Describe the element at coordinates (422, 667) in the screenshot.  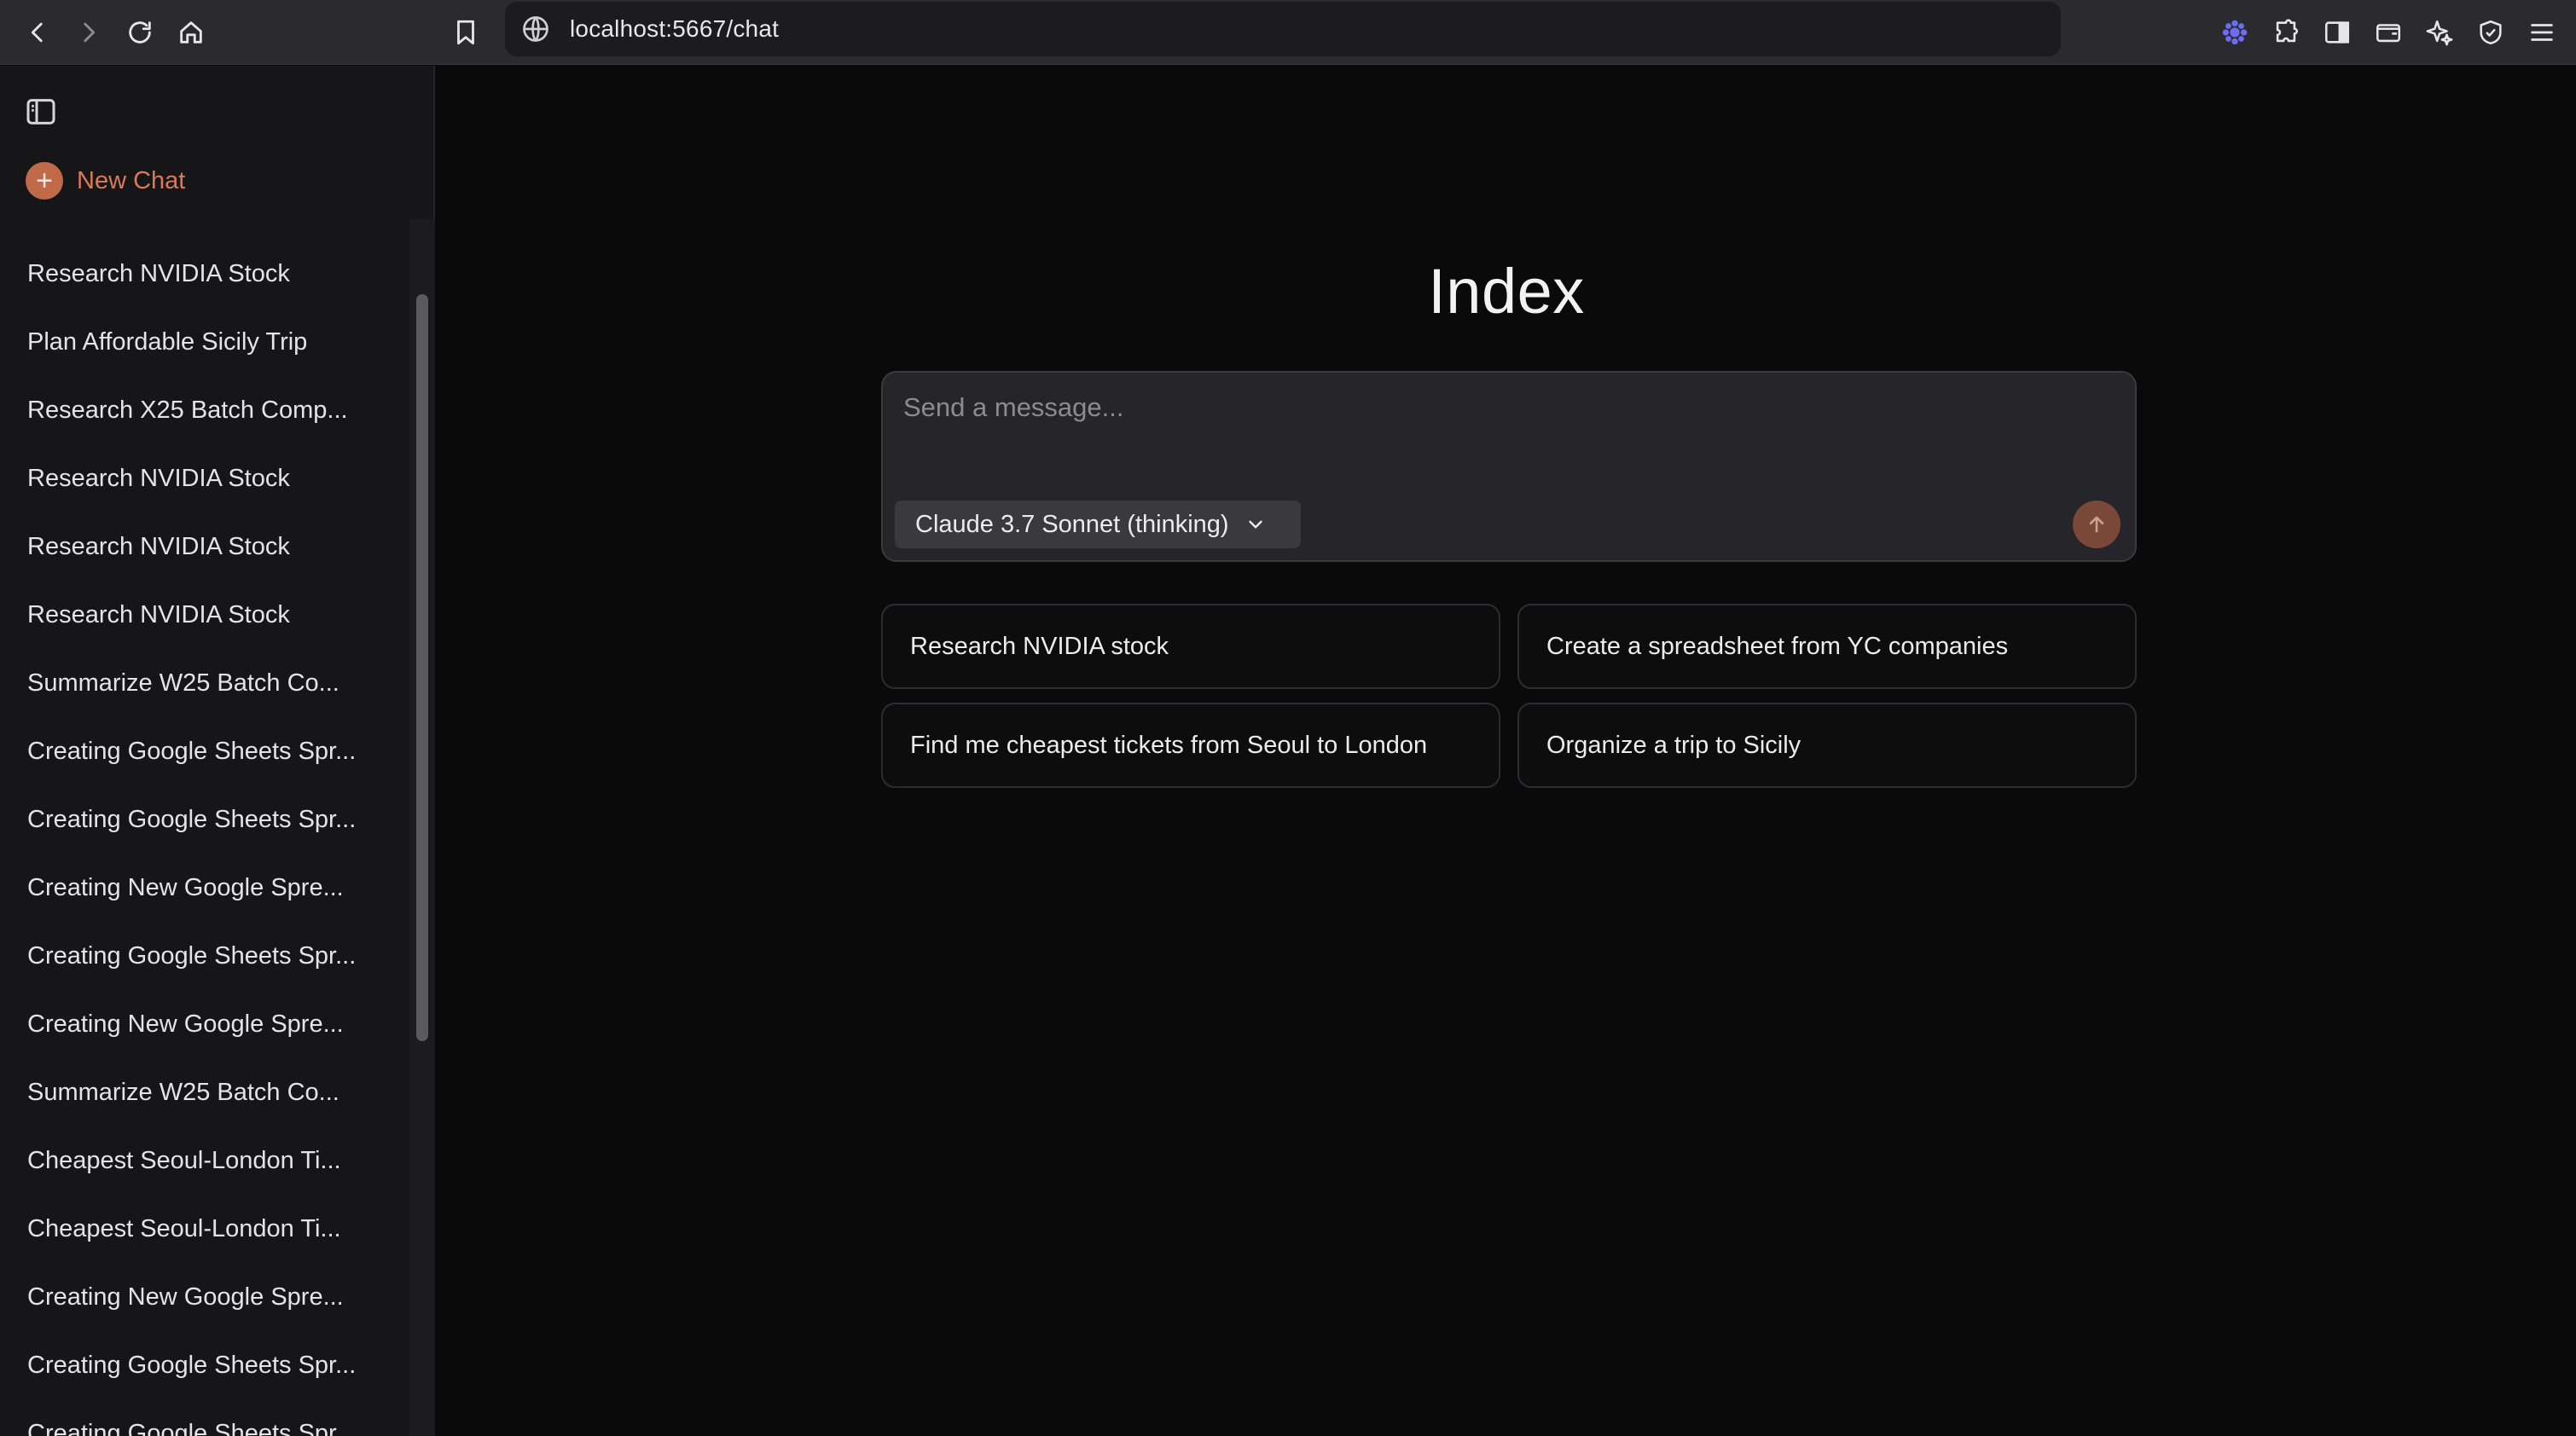
I see `scrollbar-thumb` at that location.